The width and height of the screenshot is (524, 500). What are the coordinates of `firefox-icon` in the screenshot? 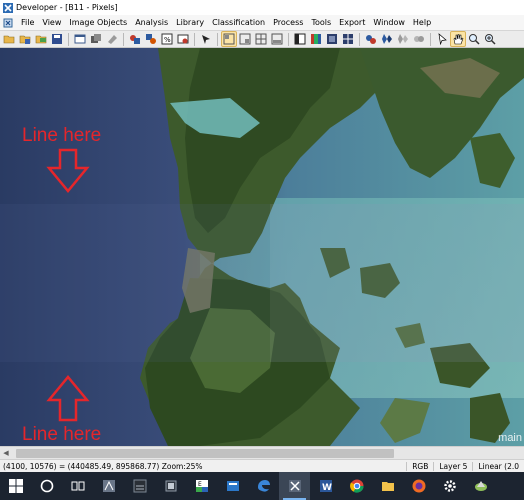 It's located at (418, 486).